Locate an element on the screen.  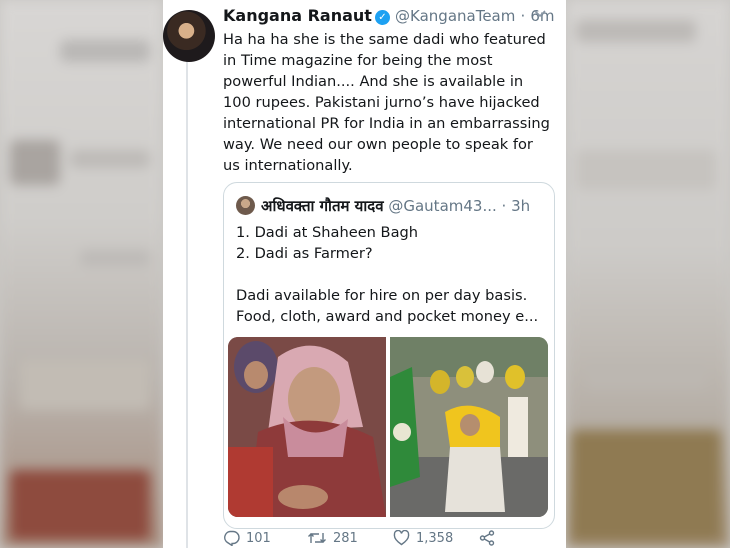
reply-count: 101 is located at coordinates (258, 538).